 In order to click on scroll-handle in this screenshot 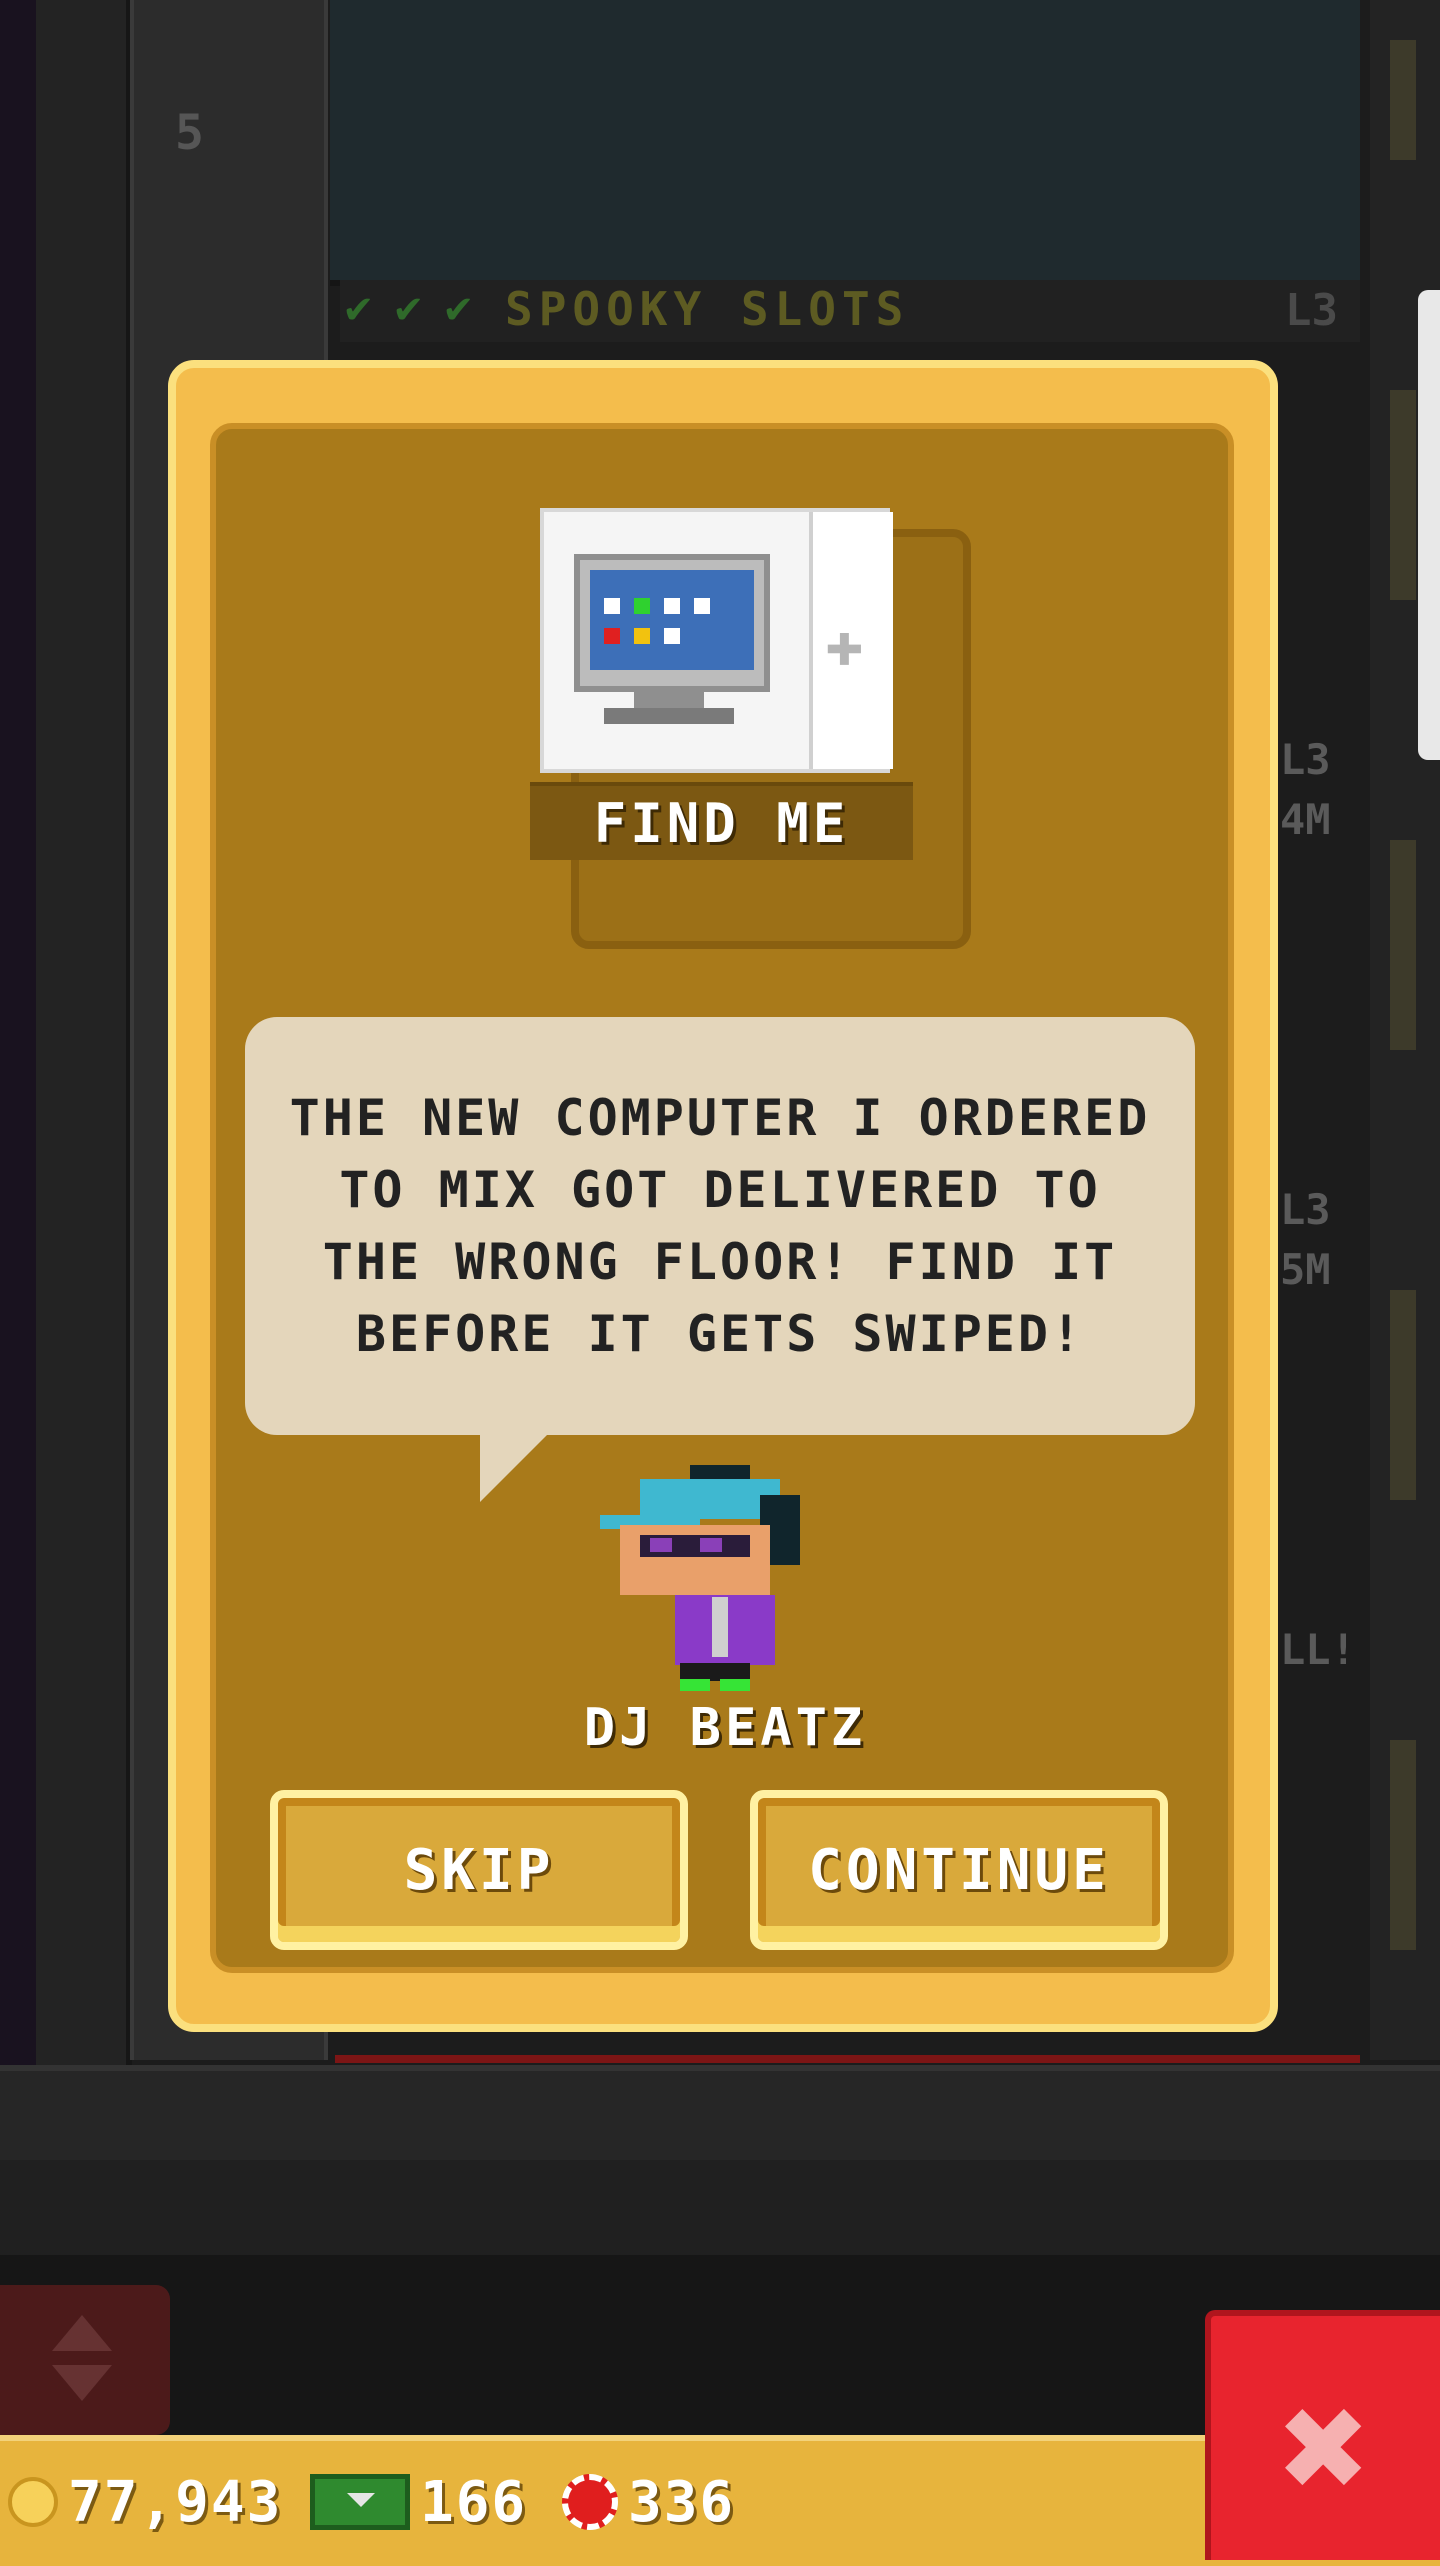, I will do `click(1429, 525)`.